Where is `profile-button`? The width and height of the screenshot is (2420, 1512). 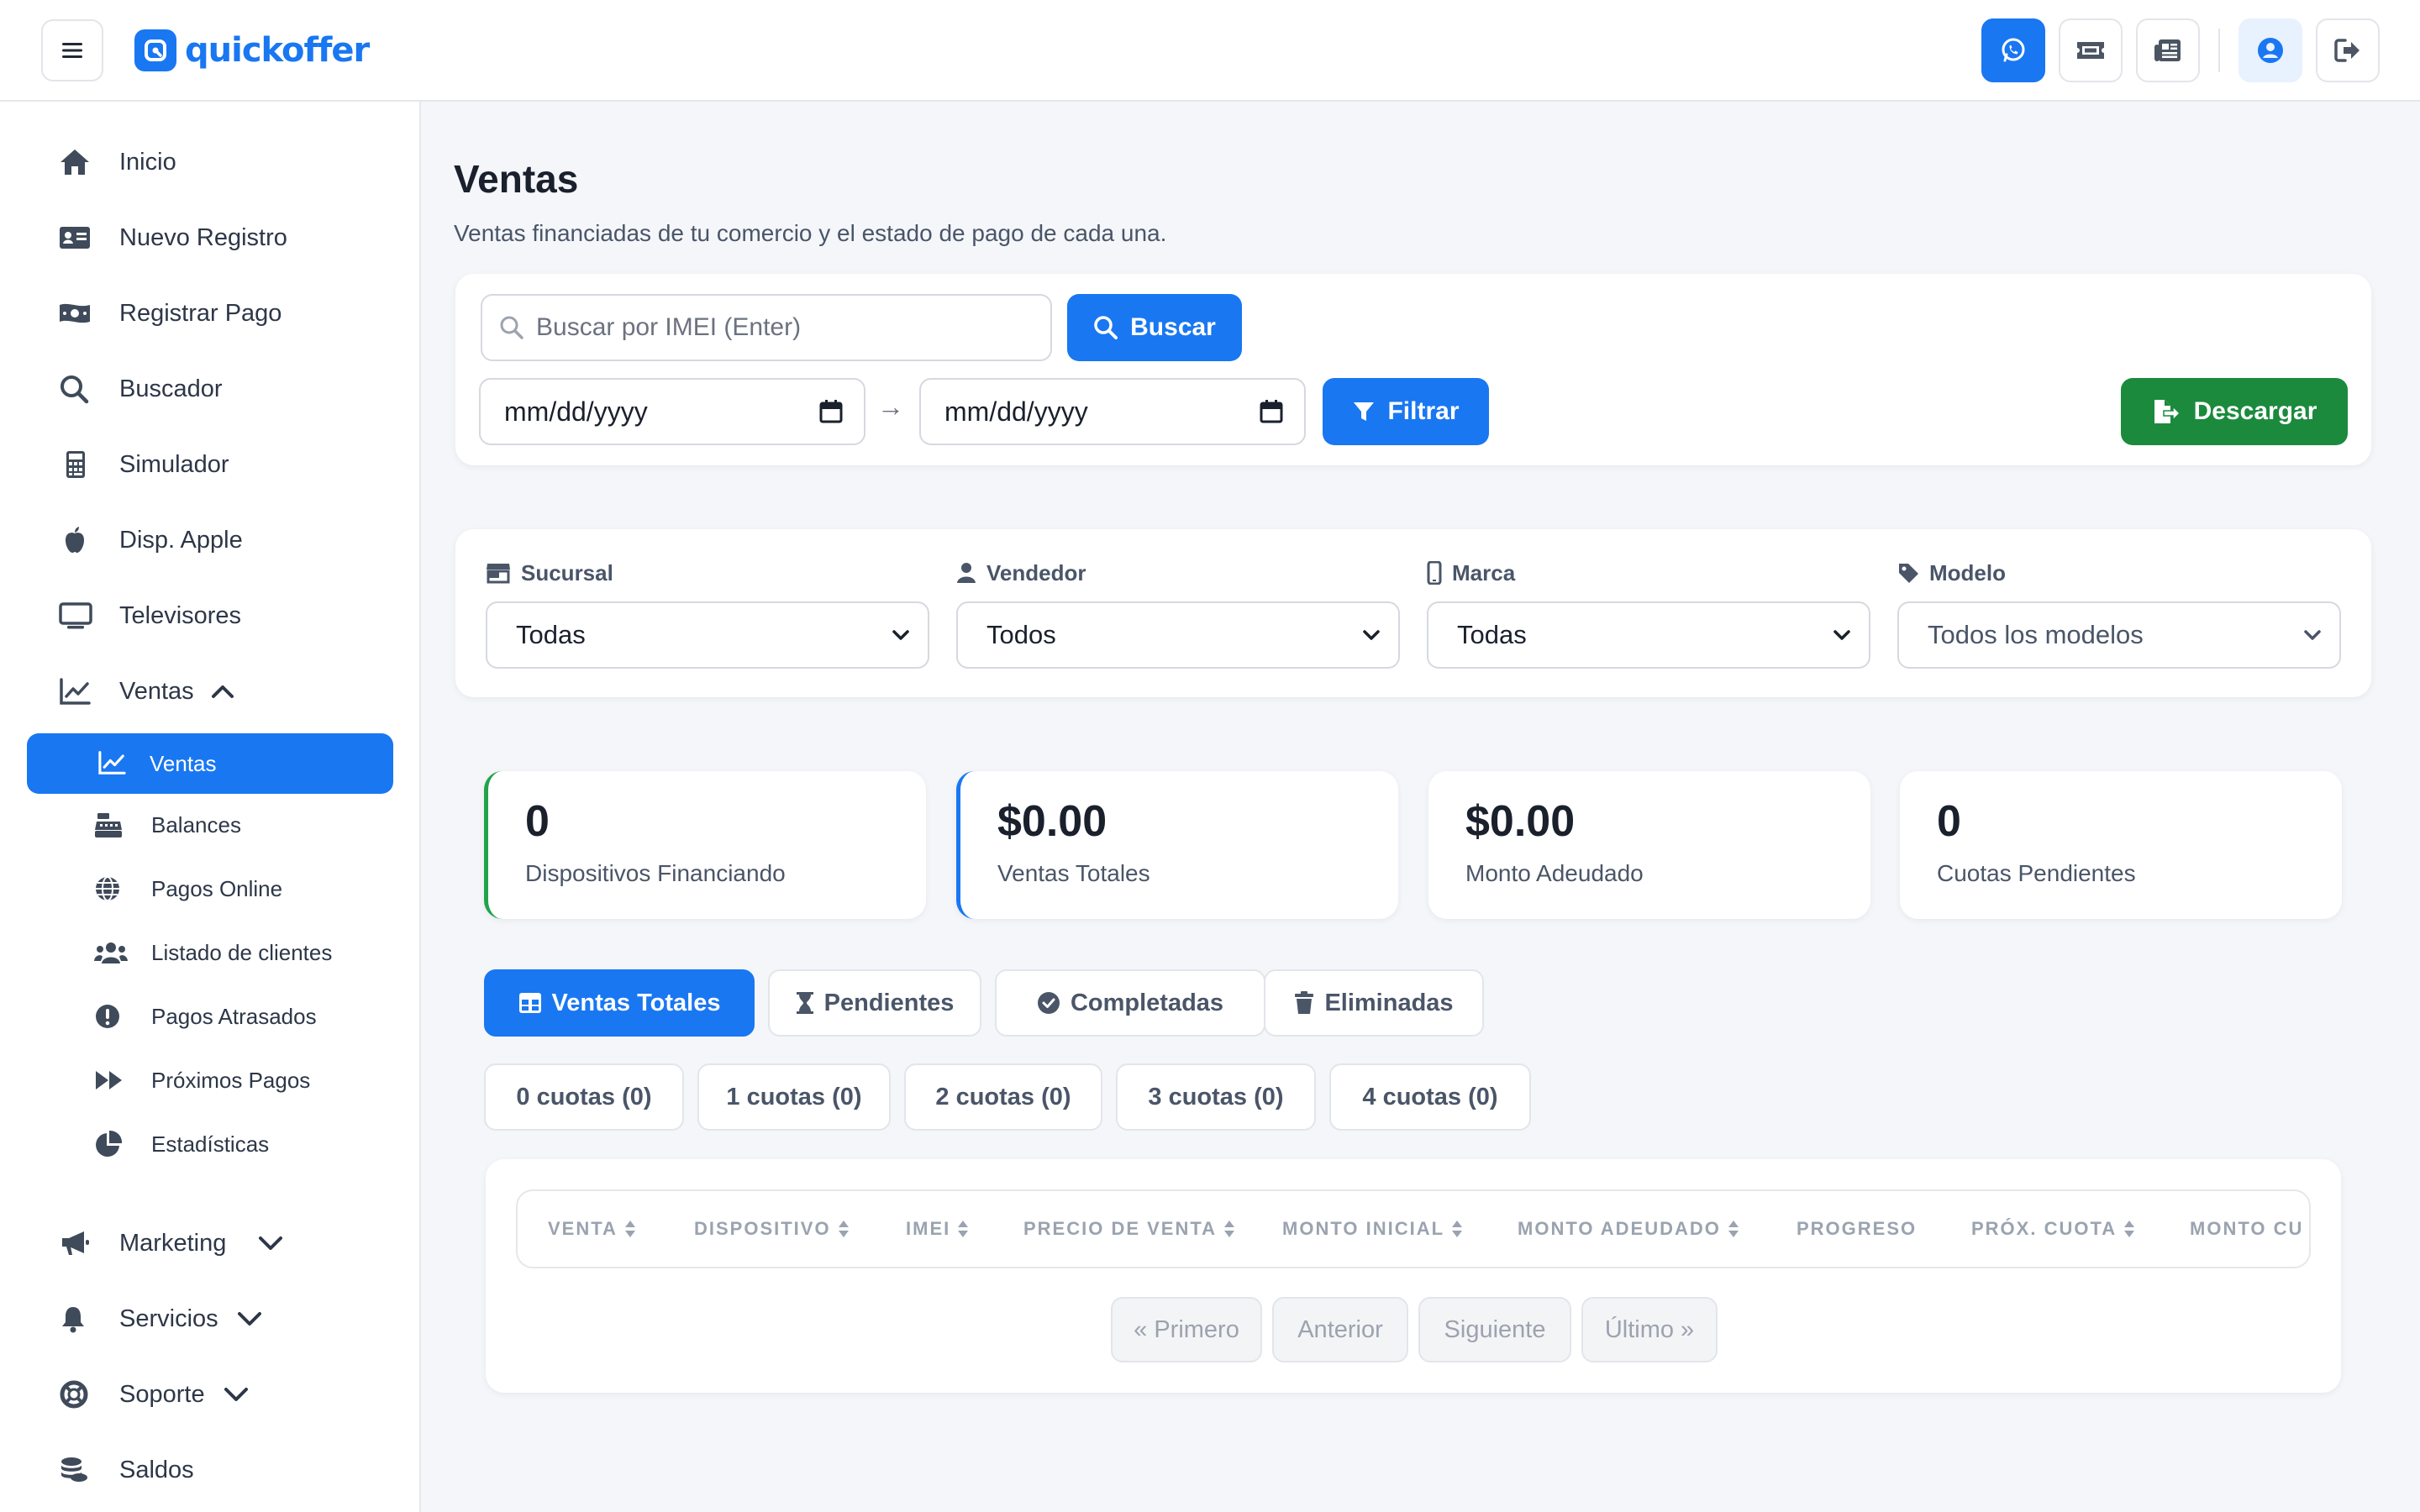
profile-button is located at coordinates (2270, 50).